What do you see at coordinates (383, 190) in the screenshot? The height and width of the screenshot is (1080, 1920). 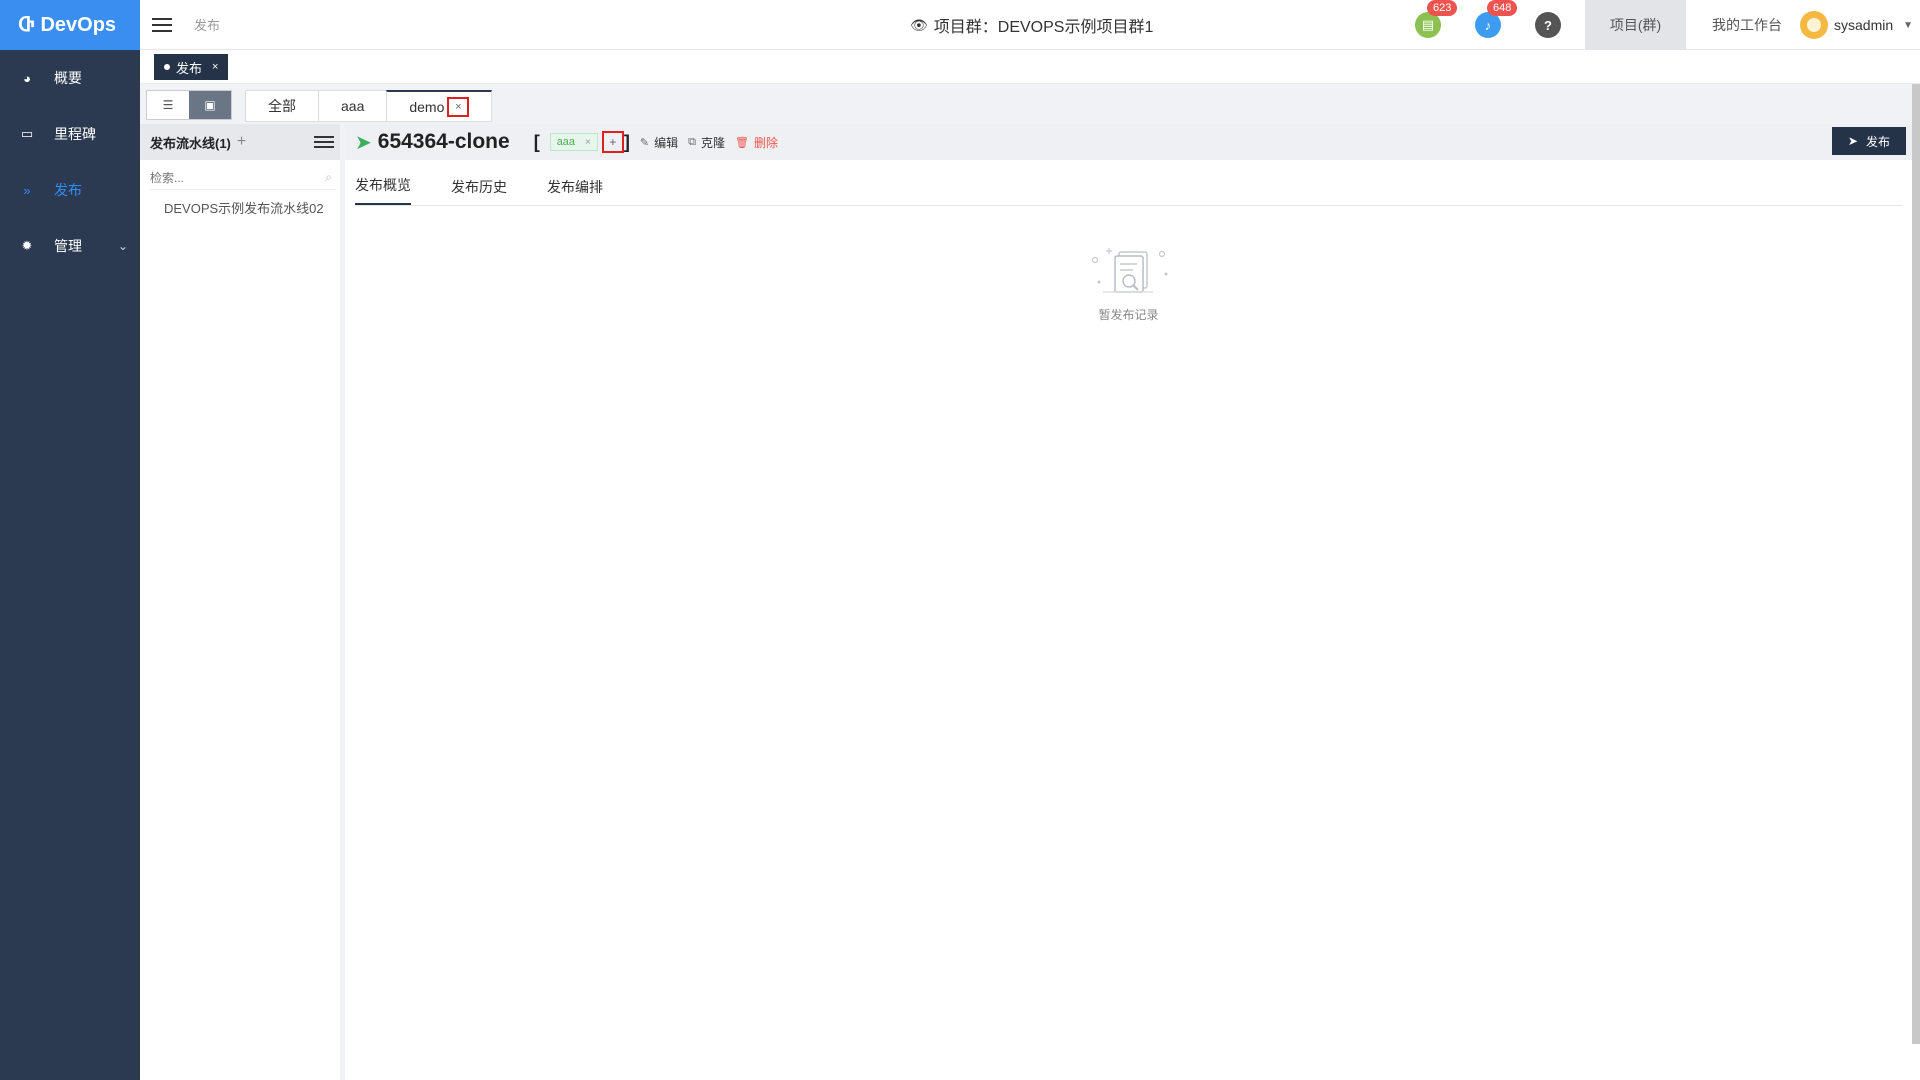 I see `tab-overview: 发布概览` at bounding box center [383, 190].